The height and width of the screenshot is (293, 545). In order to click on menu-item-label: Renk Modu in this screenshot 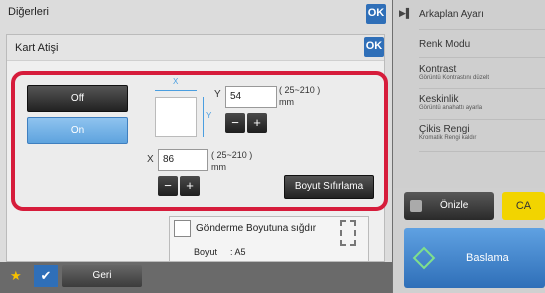, I will do `click(445, 44)`.